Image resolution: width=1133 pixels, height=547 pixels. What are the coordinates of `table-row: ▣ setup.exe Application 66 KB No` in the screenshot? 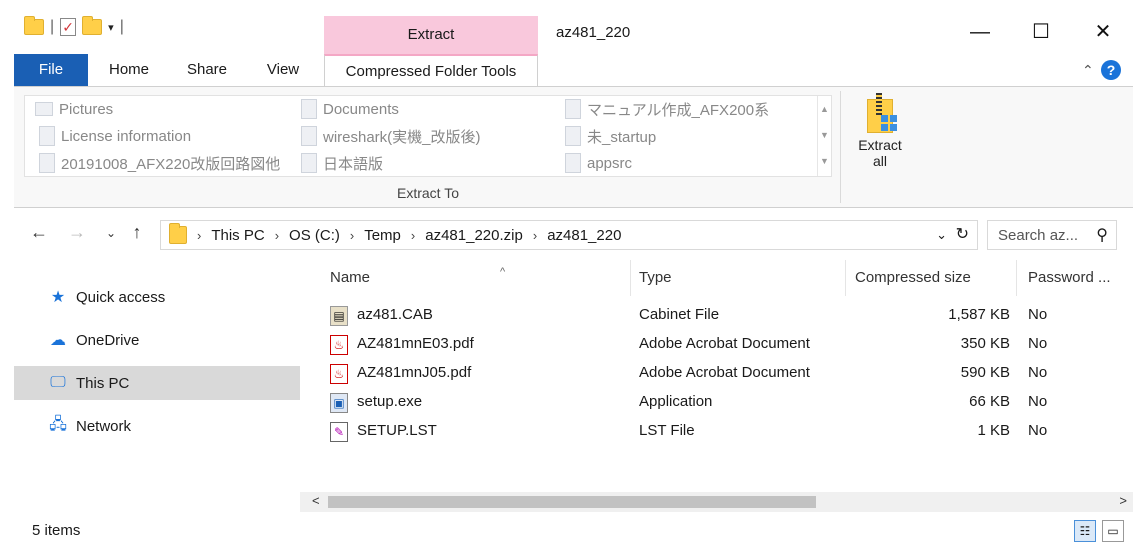 It's located at (716, 403).